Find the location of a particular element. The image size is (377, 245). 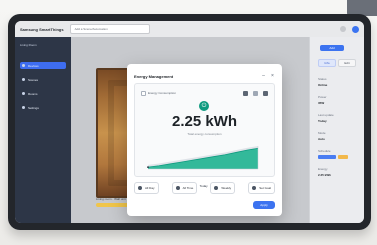

modal-header: Energy Management – × is located at coordinates (204, 76).